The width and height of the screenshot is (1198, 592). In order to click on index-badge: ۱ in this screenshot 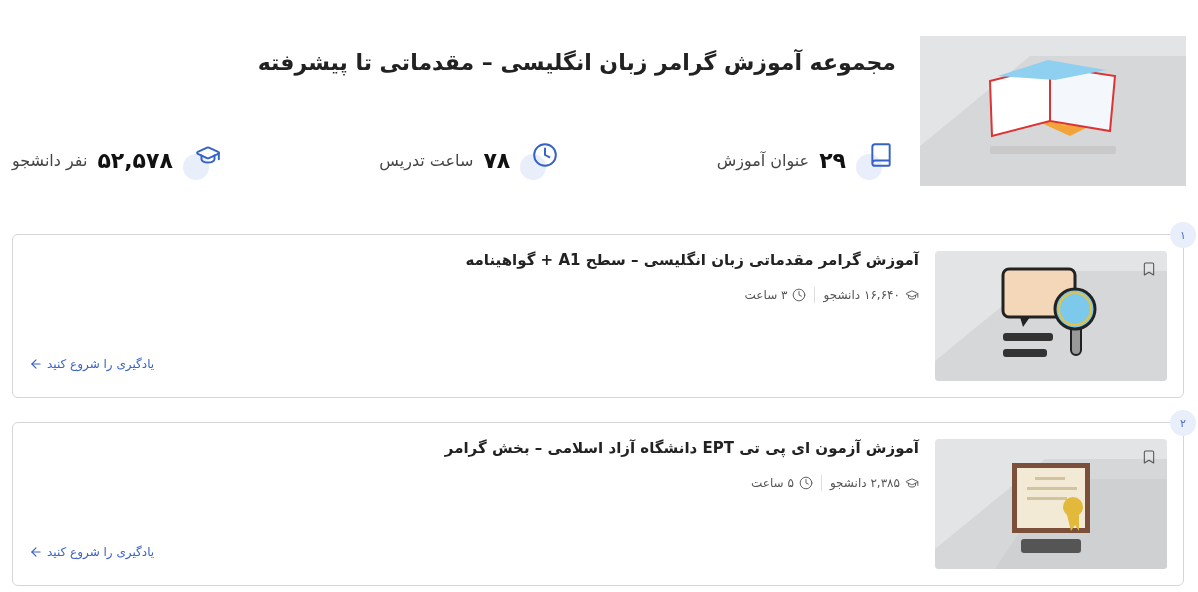, I will do `click(1183, 235)`.